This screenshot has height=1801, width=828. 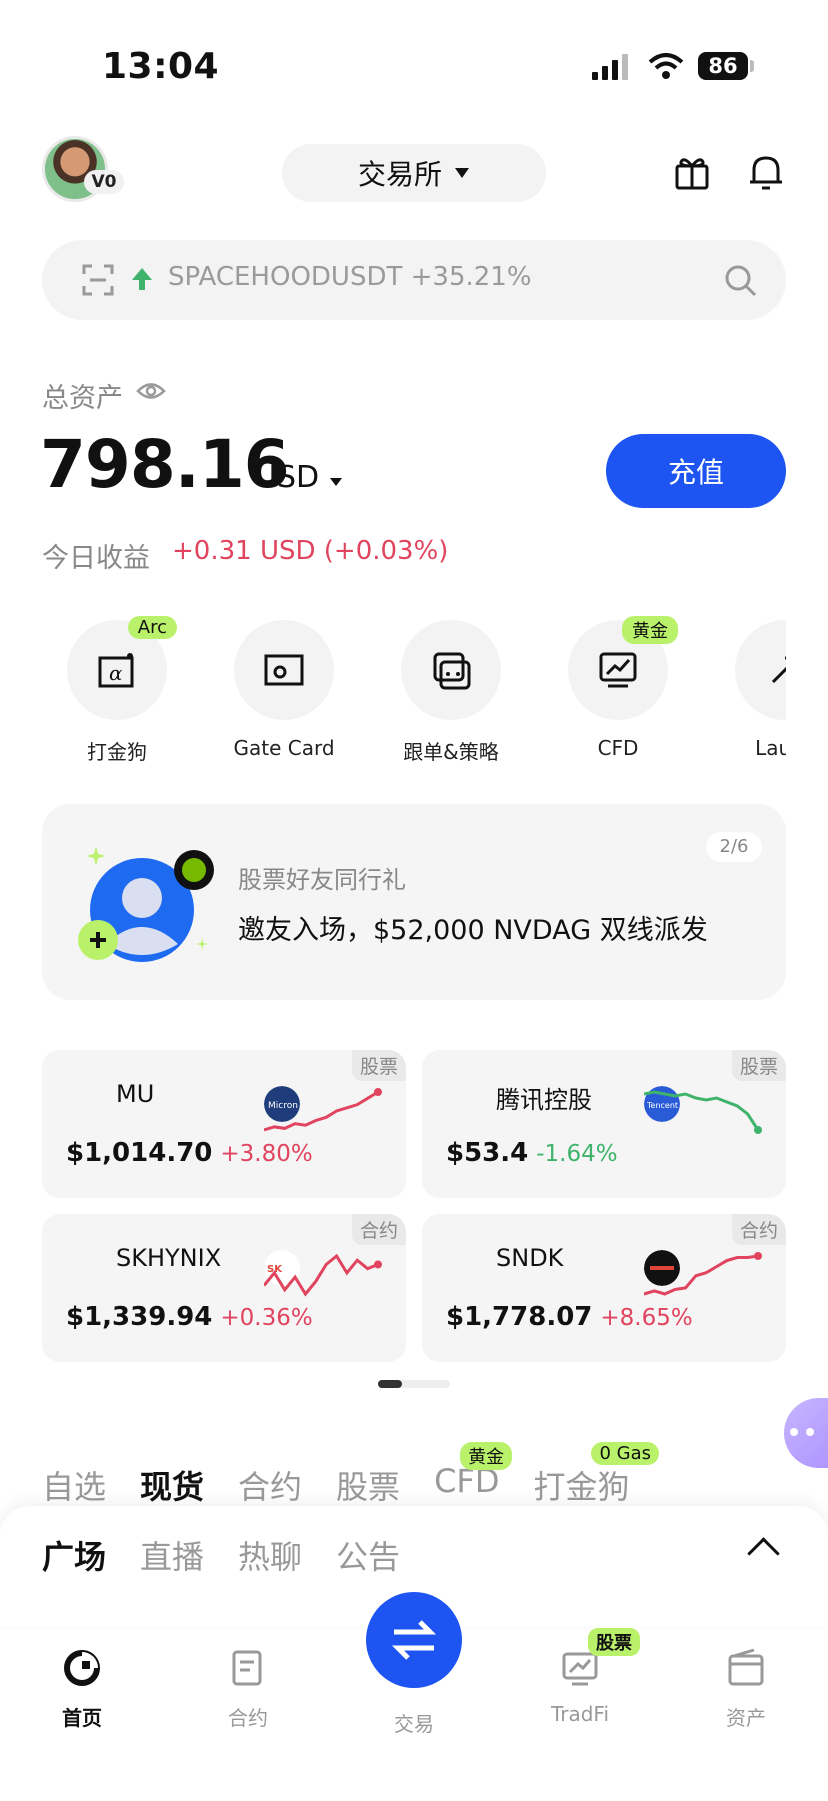 I want to click on nav-badge: 股票, so click(x=614, y=1642).